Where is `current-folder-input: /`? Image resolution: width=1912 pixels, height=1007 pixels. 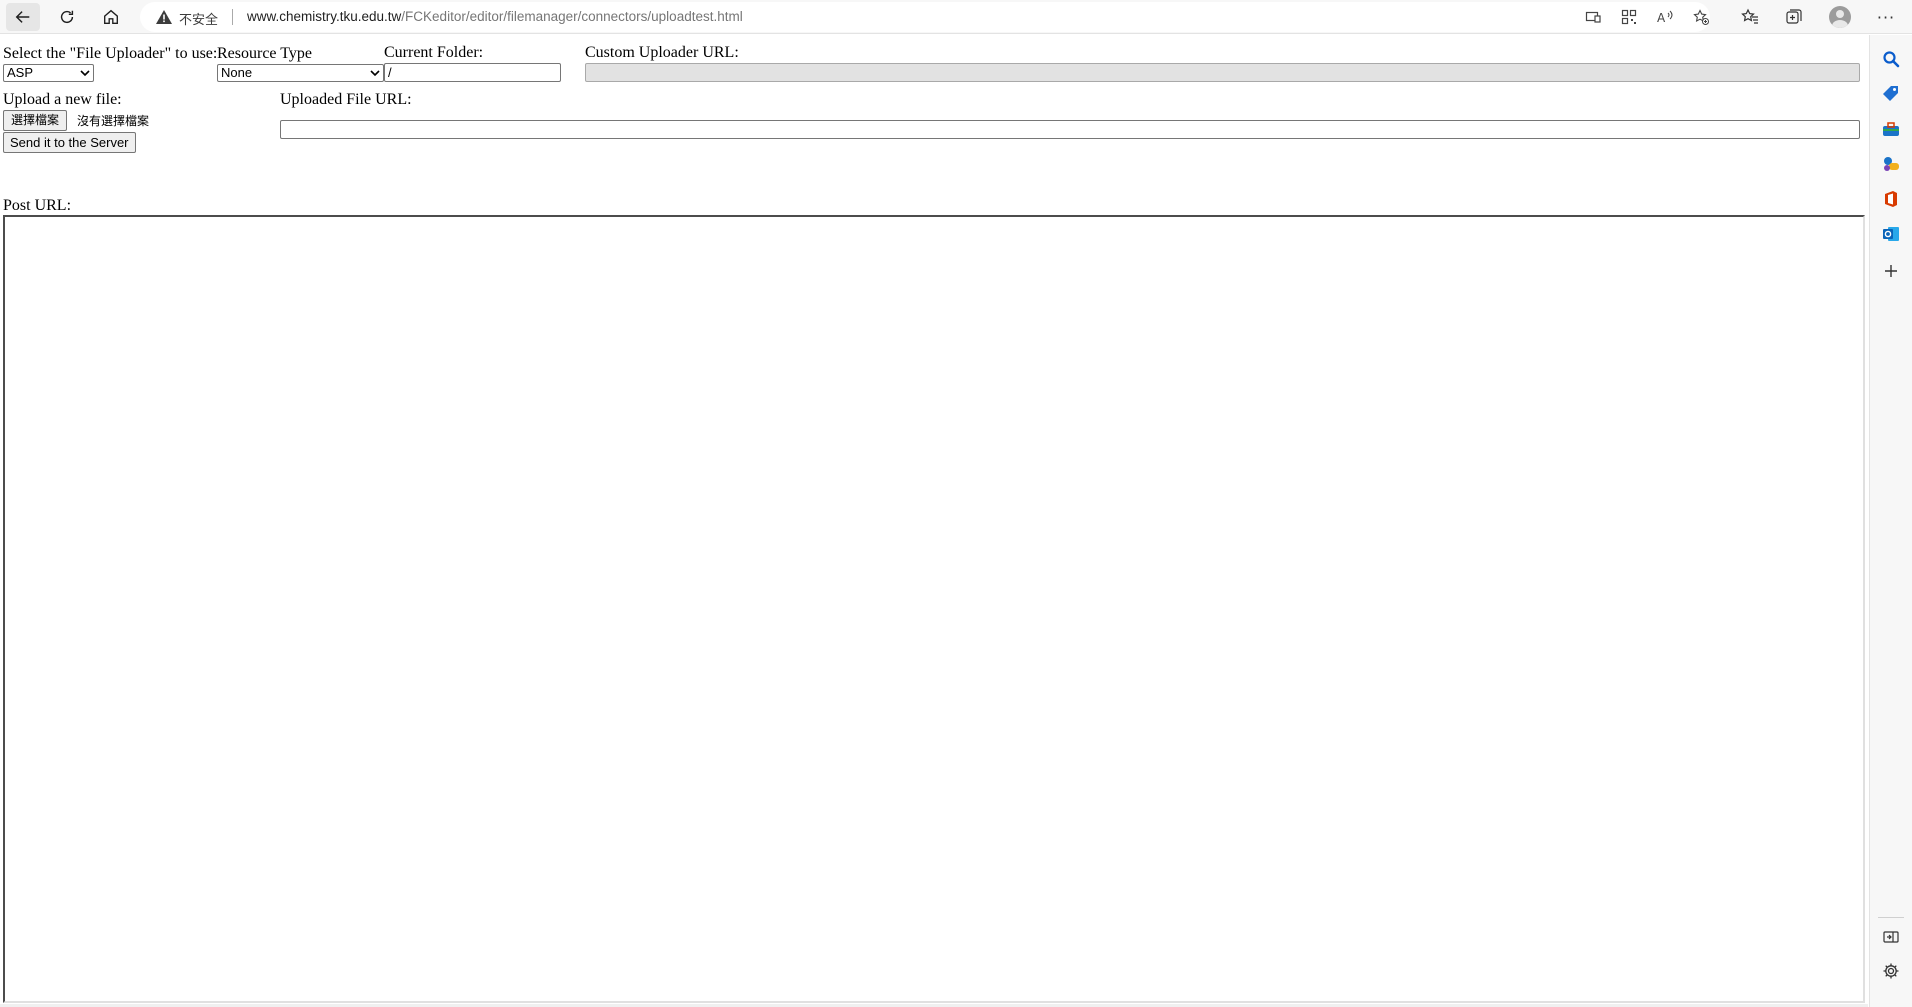 current-folder-input: / is located at coordinates (472, 72).